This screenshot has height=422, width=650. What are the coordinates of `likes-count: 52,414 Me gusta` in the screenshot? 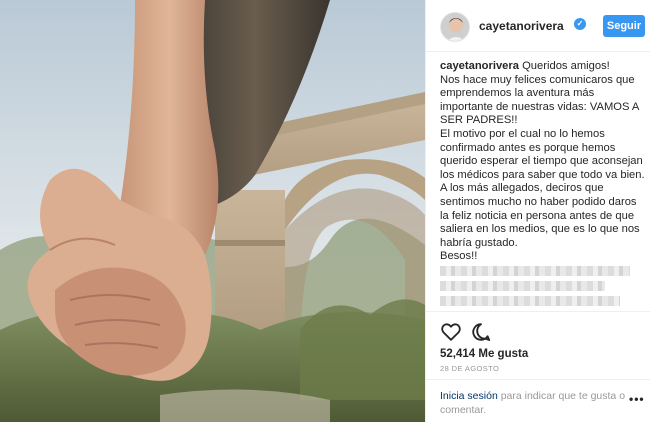 It's located at (484, 354).